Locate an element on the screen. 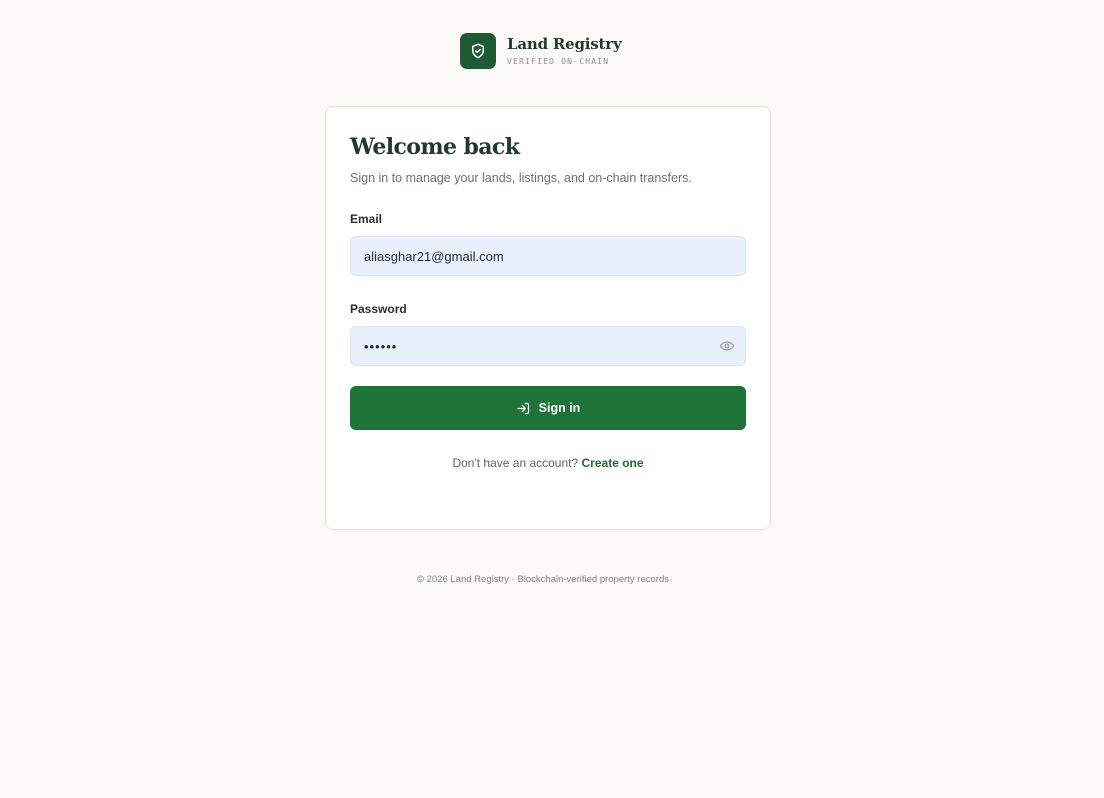 Image resolution: width=1104 pixels, height=798 pixels. eye-icon is located at coordinates (727, 346).